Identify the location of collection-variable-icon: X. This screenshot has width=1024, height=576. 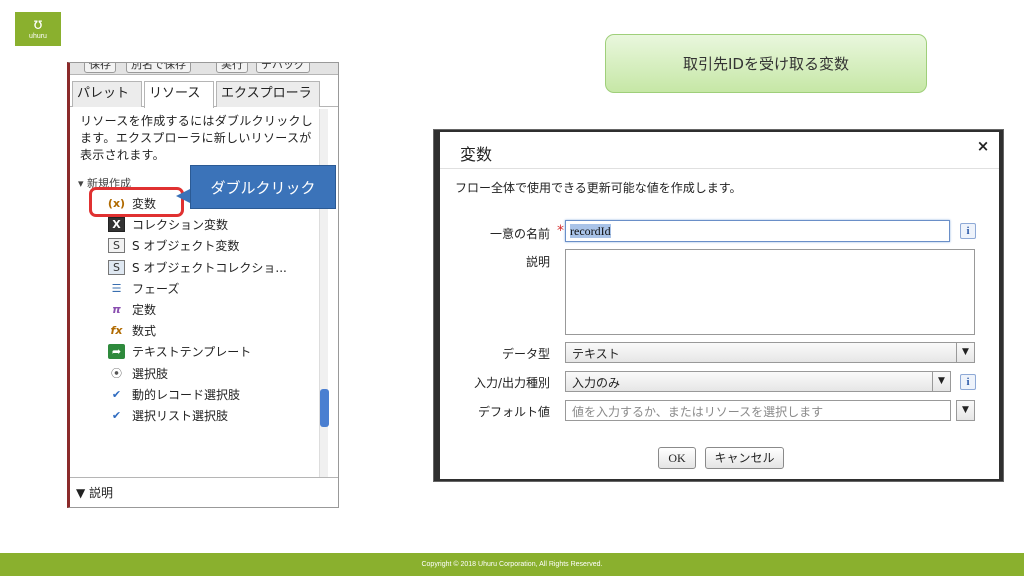
(116, 225).